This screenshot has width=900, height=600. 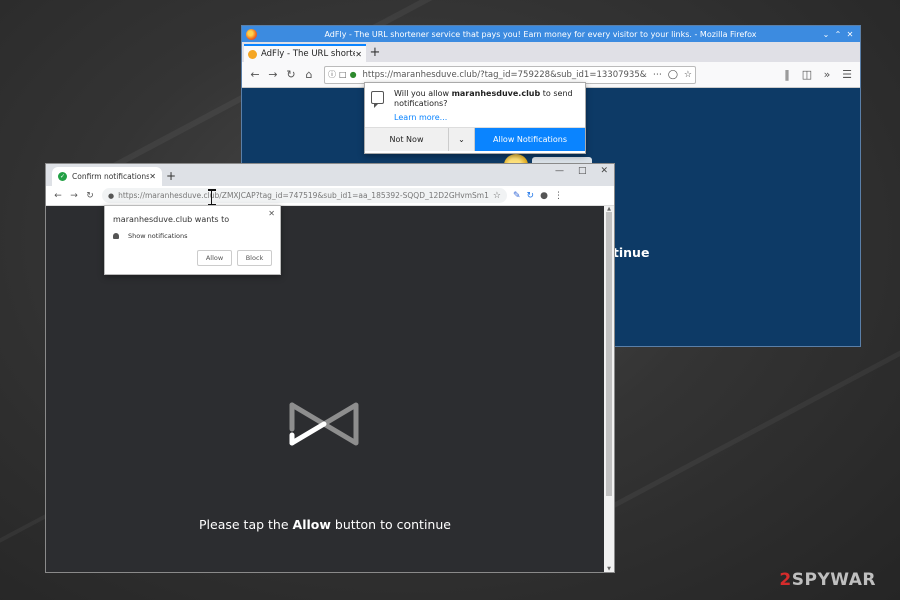 I want to click on allow-emphasis: Allow, so click(x=311, y=524).